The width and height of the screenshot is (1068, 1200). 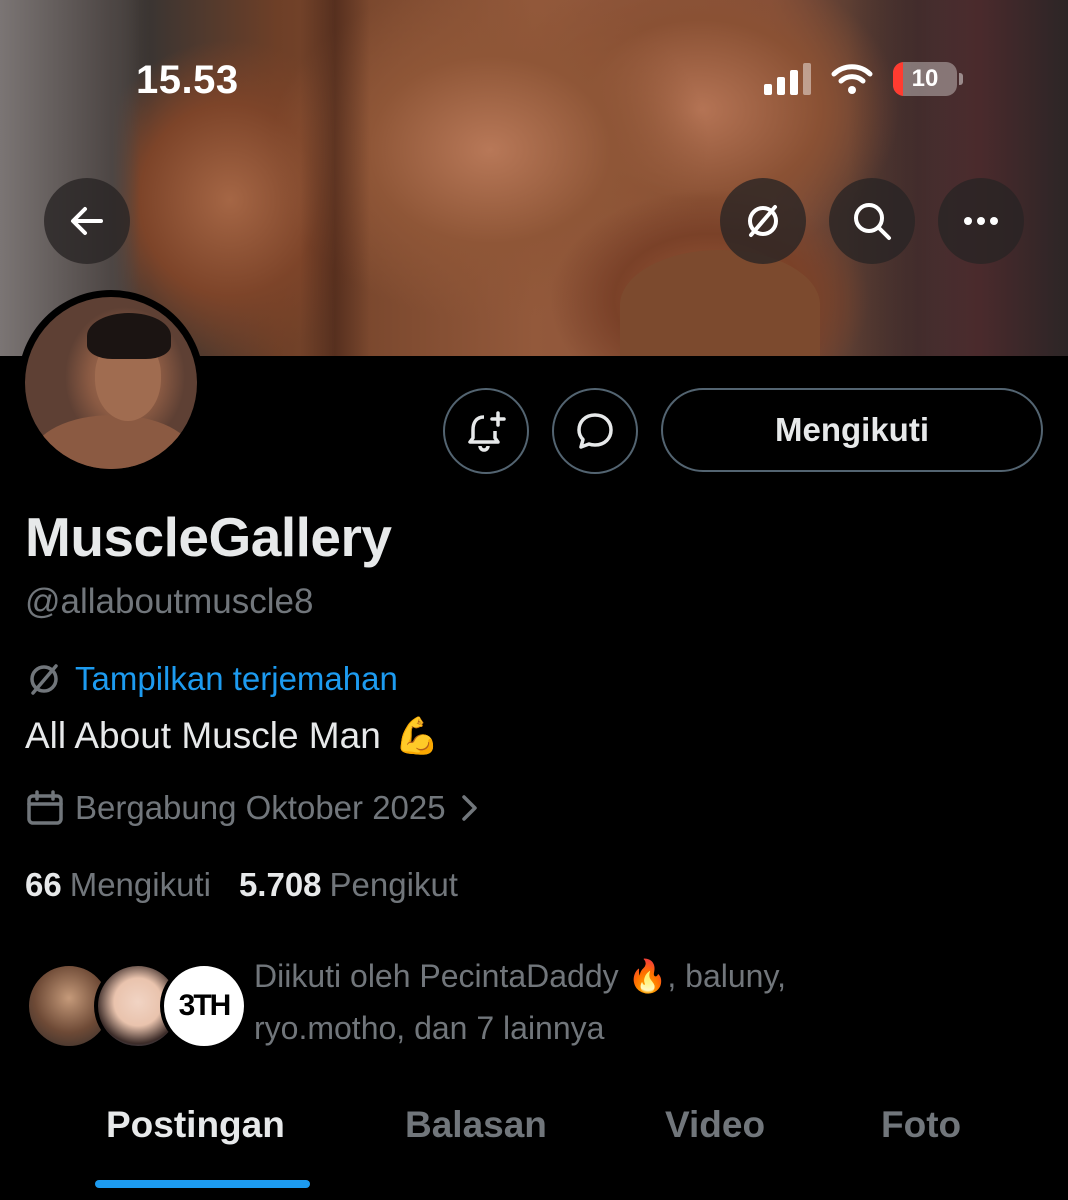 I want to click on battery-icon: 10, so click(x=925, y=79).